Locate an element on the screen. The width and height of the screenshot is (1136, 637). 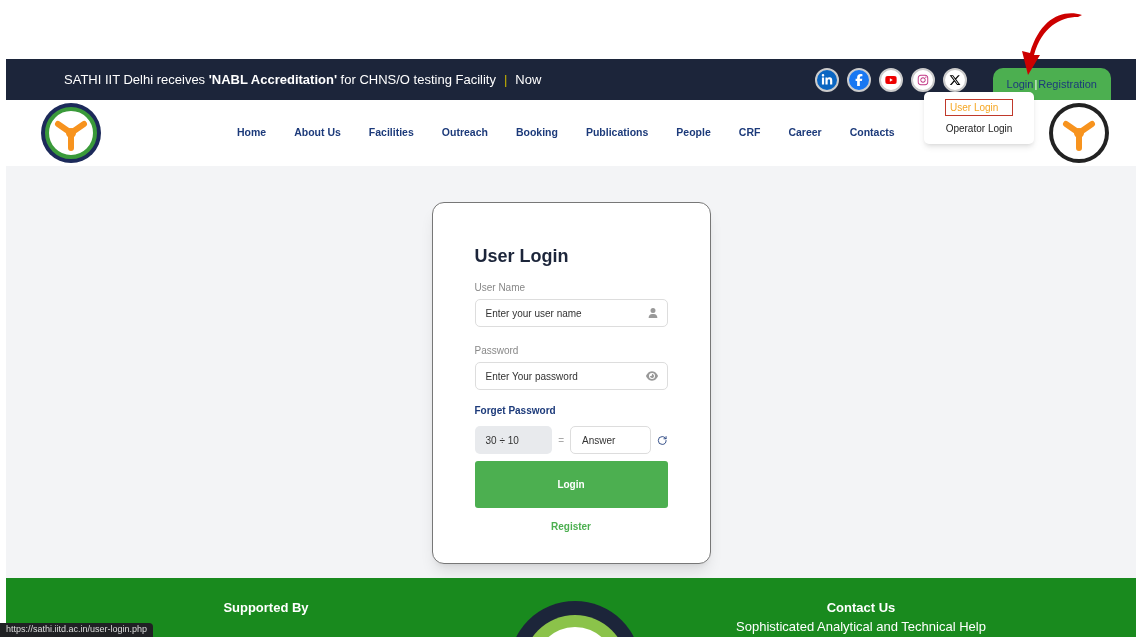
nav-link: Facilities is located at coordinates (391, 133).